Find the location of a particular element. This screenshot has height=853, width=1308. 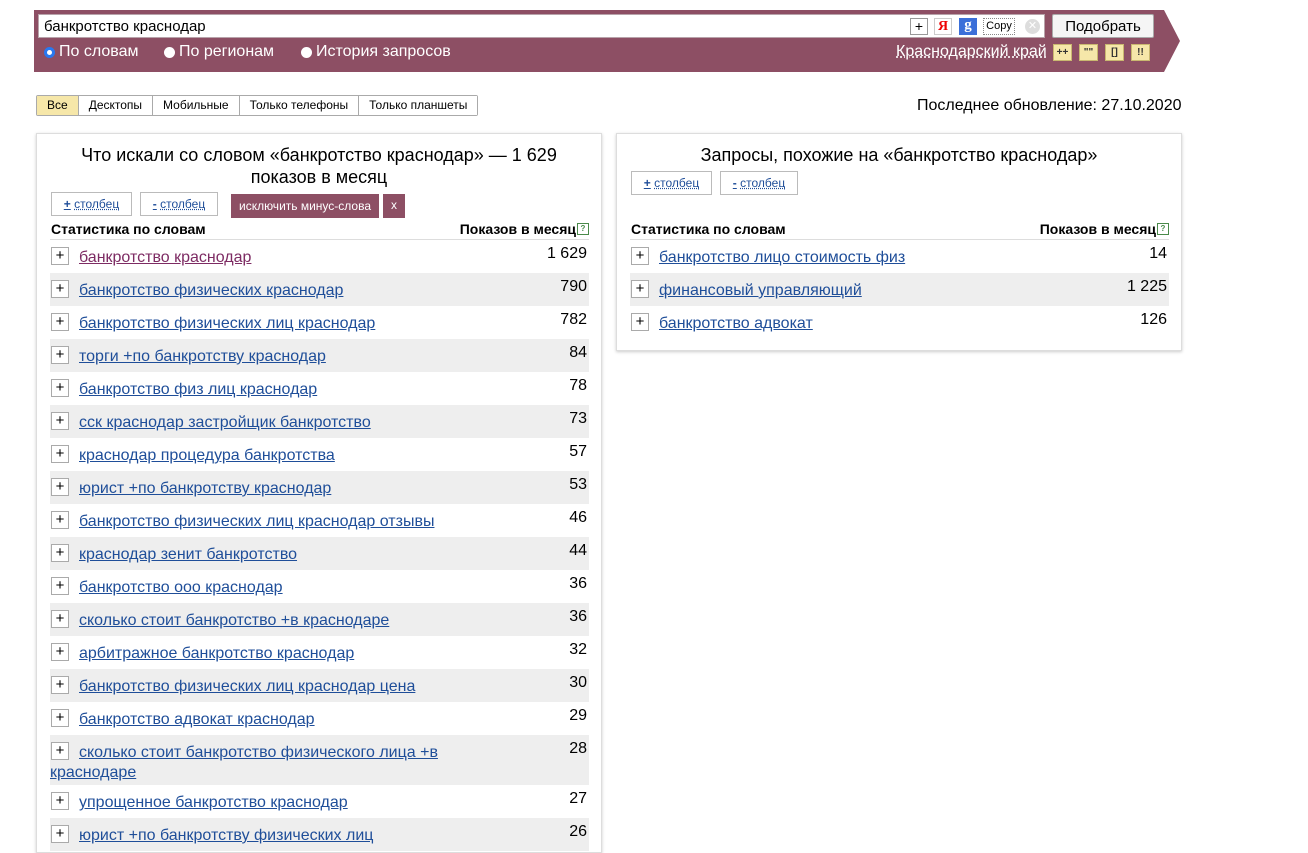

table-row: + банкротство адвокат 126 is located at coordinates (899, 322).